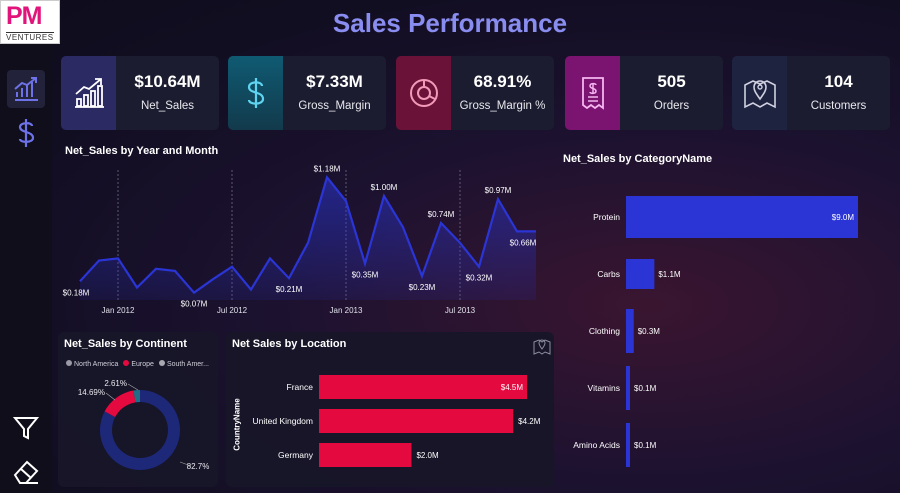  I want to click on area-data-label: $0.35M, so click(365, 275).